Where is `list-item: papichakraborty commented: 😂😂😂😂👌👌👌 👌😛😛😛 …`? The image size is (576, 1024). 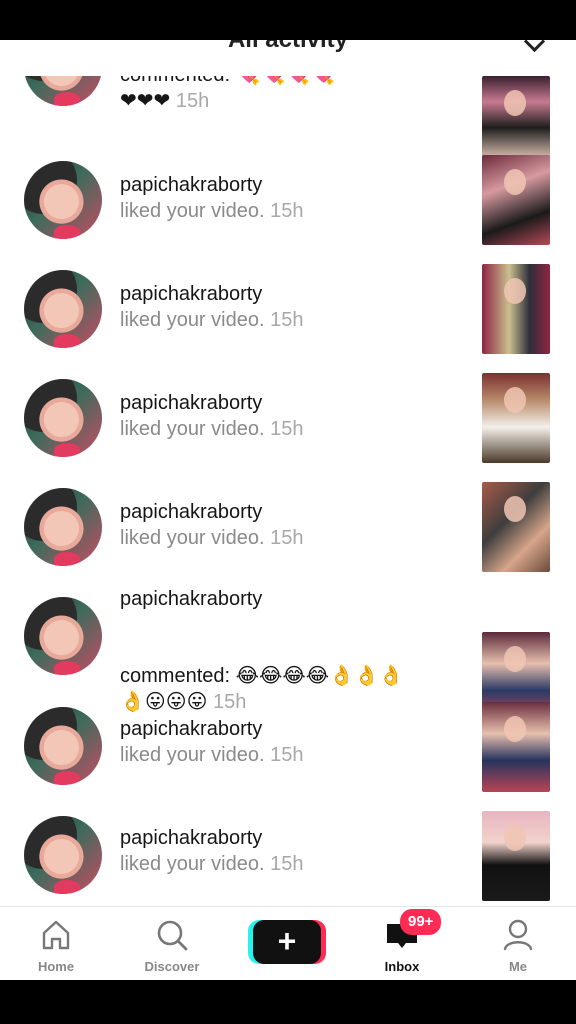
list-item: papichakraborty commented: 😂😂😂😂👌👌👌 👌😛😛😛 … is located at coordinates (288, 654).